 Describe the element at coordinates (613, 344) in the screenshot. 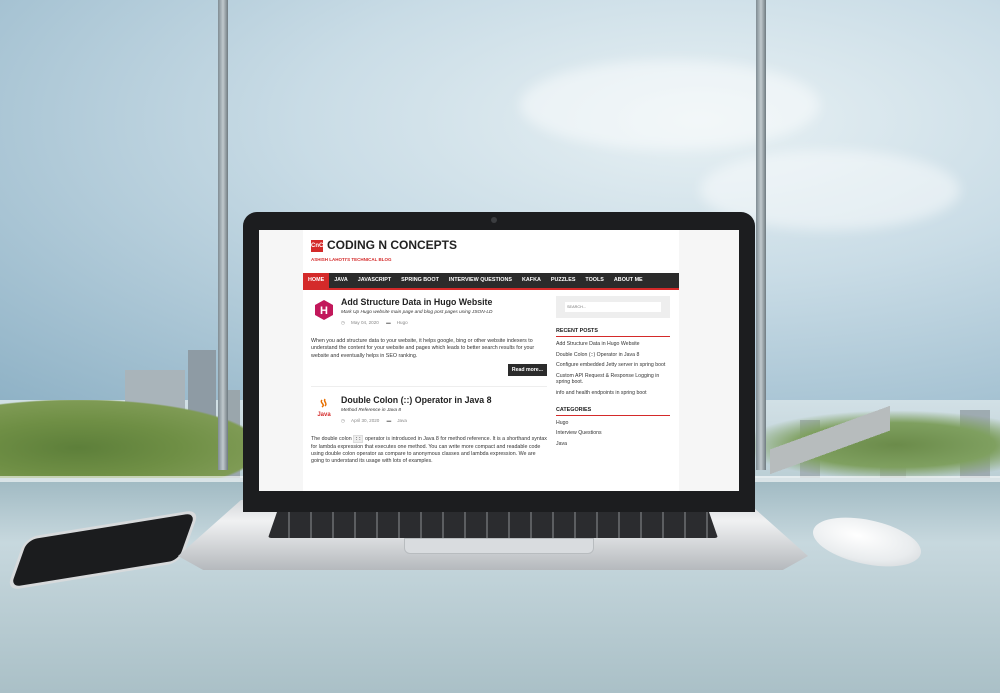

I see `list-item: Add Structure Data in Hugo Website` at that location.